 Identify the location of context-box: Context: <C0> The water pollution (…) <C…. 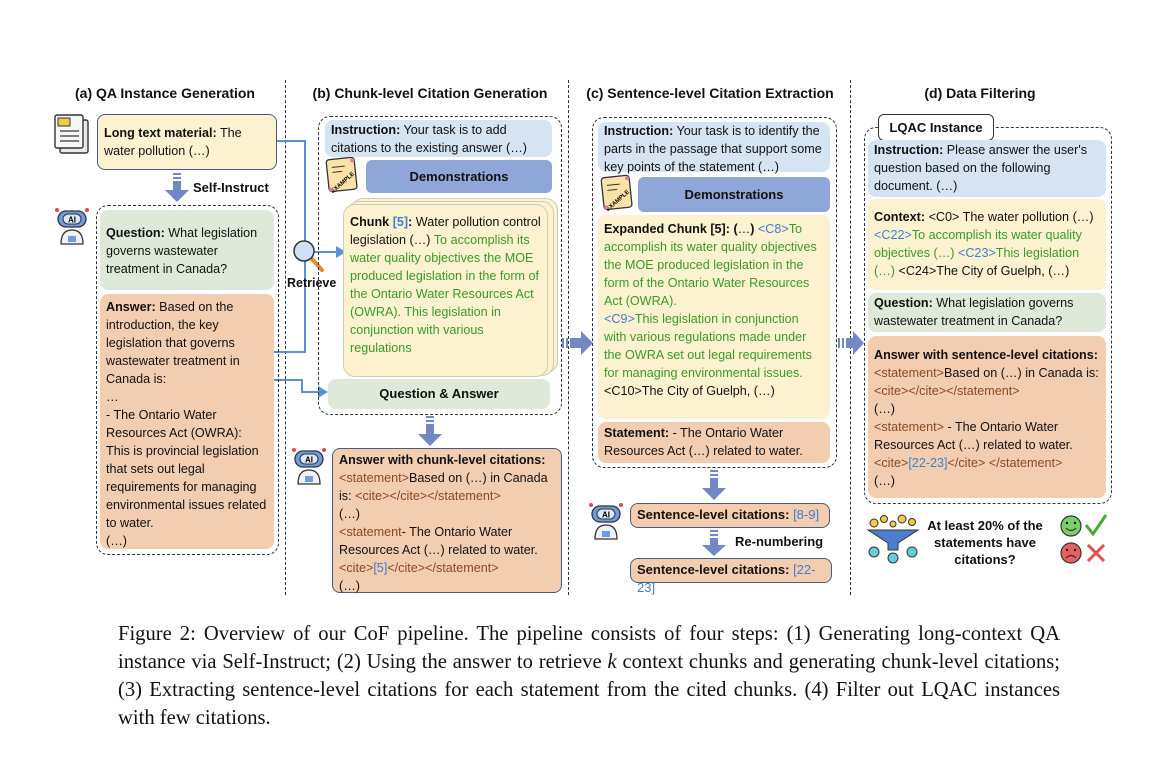
(987, 244).